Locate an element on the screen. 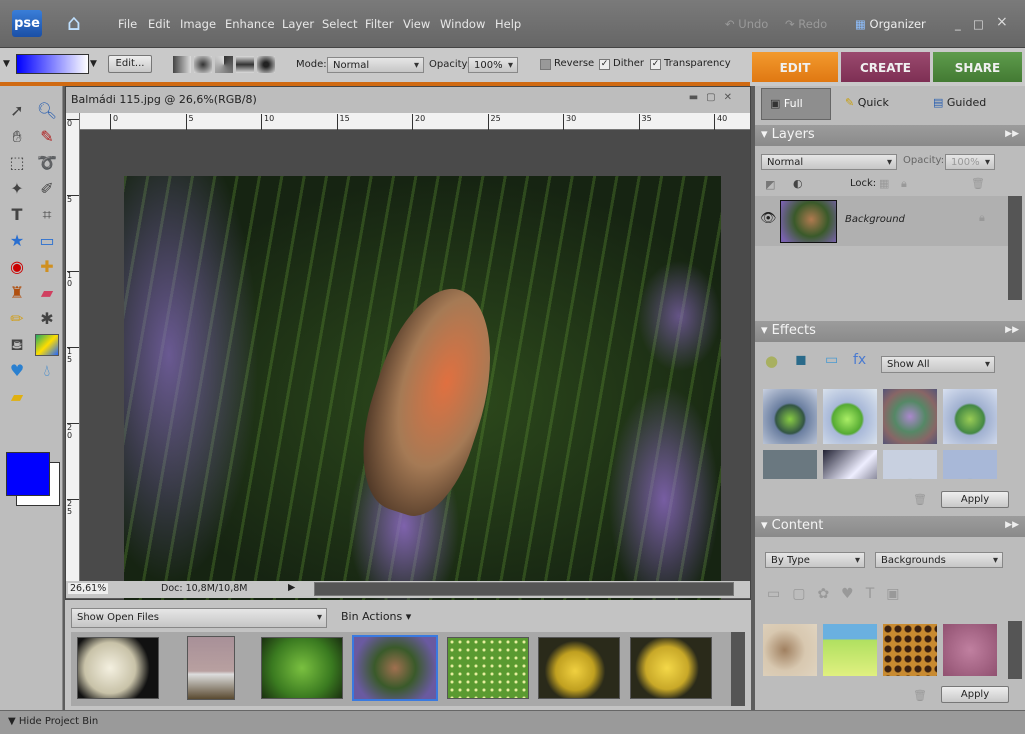 This screenshot has width=1025, height=734. menu-enhance: Enhance is located at coordinates (250, 24).